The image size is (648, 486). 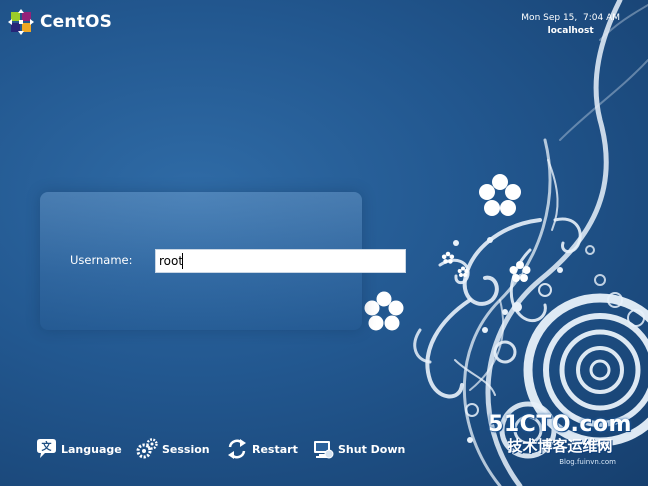 I want to click on shutdown-button: Shut Down, so click(x=358, y=449).